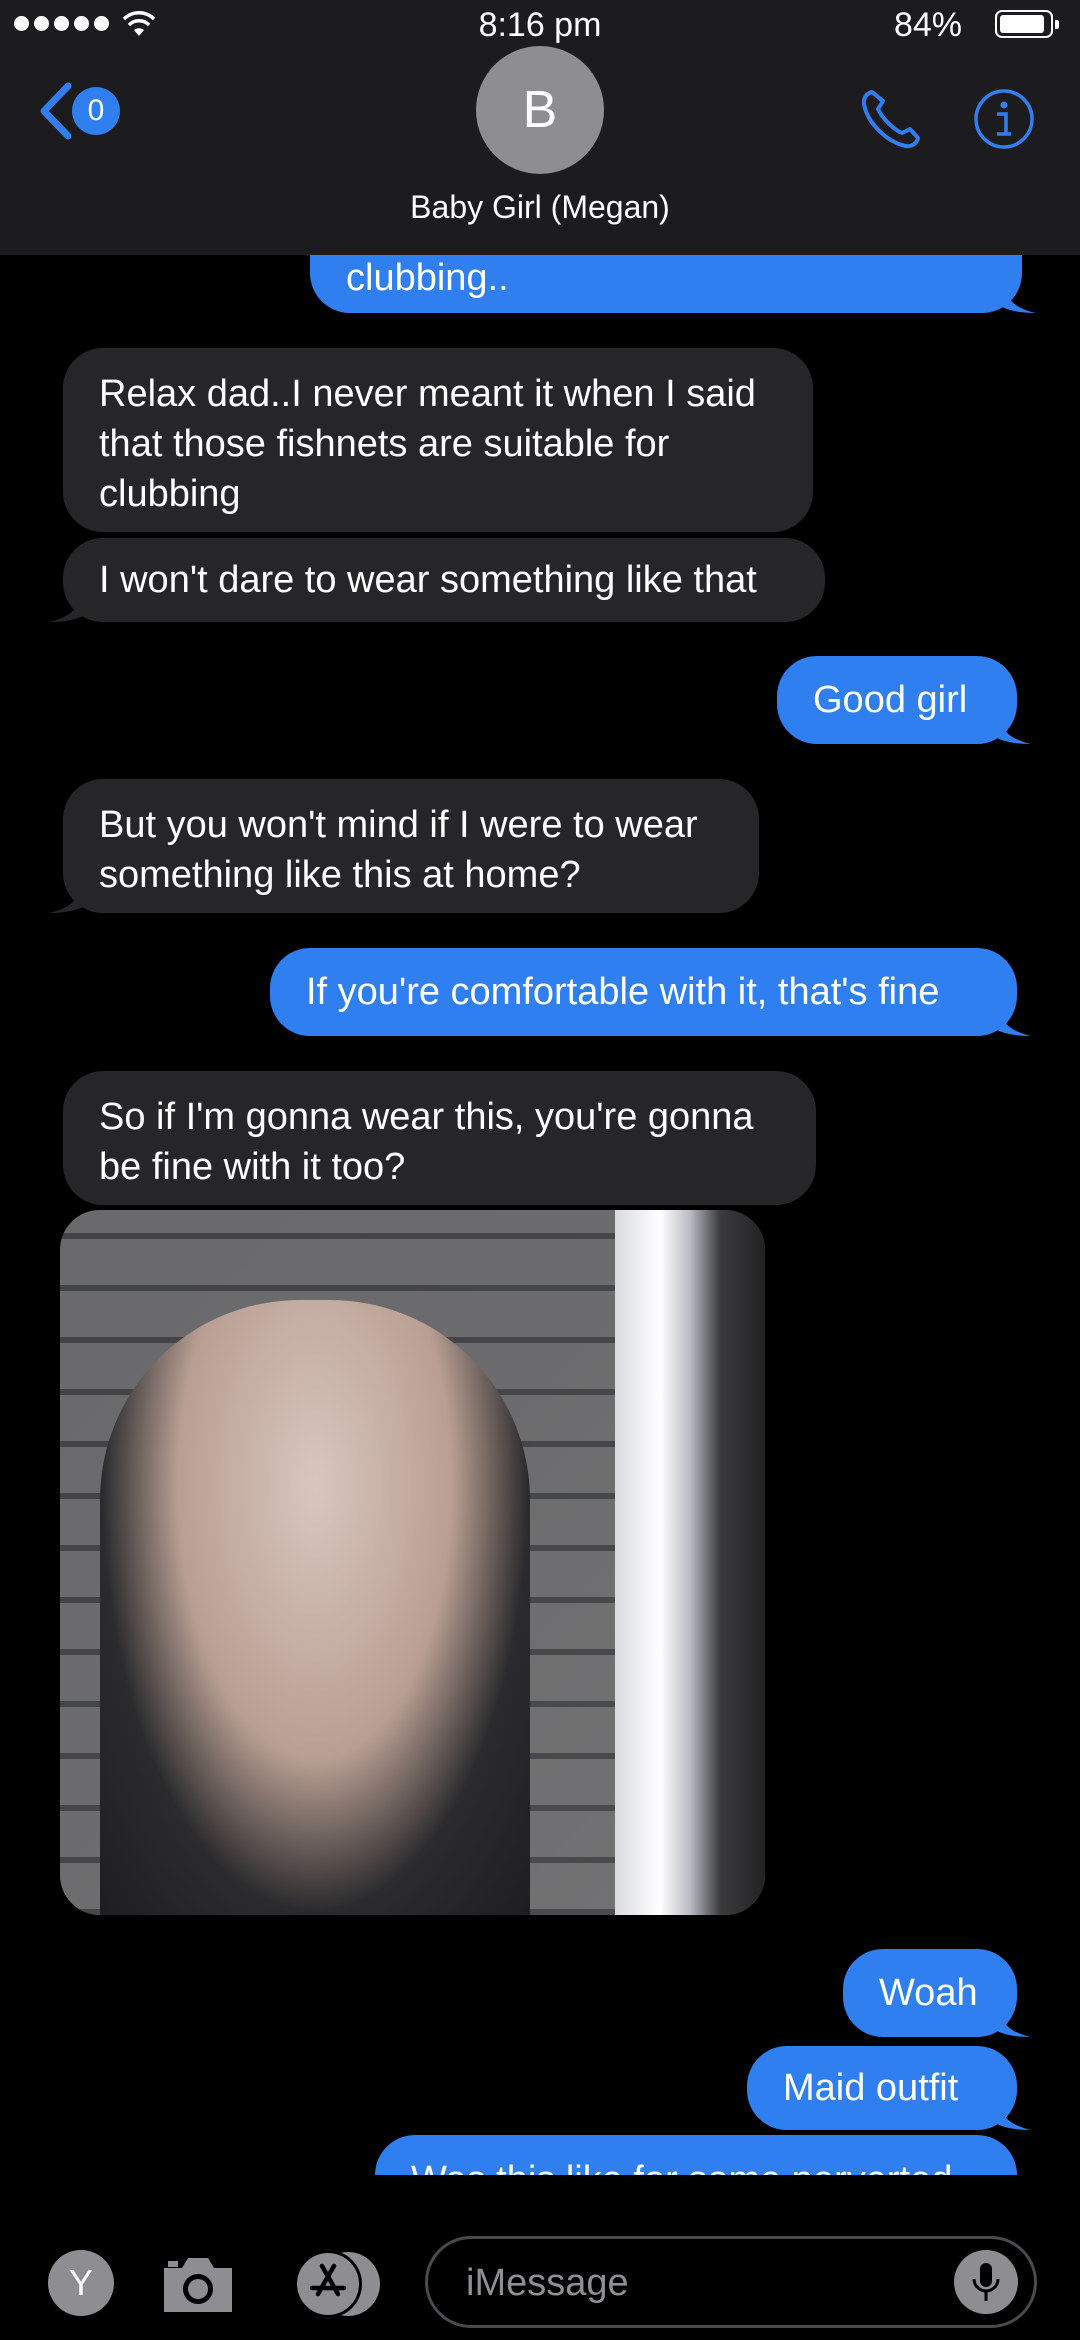 Image resolution: width=1080 pixels, height=2340 pixels. I want to click on app-store-button, so click(338, 2286).